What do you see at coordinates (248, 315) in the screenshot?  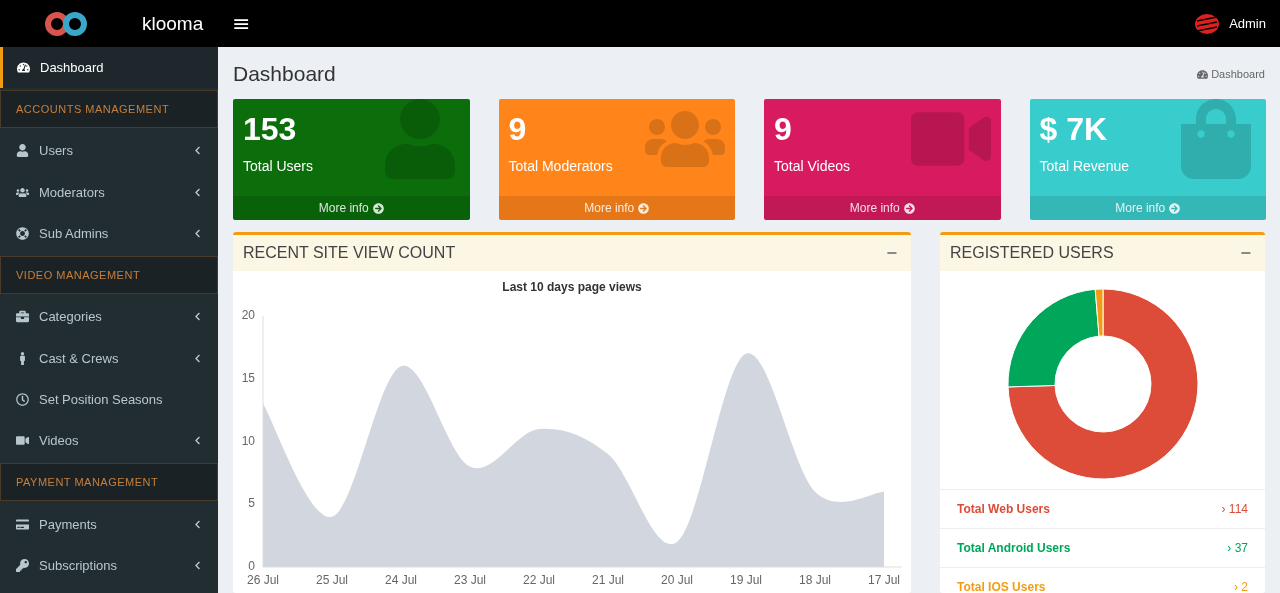 I see `y-axis-label: 20` at bounding box center [248, 315].